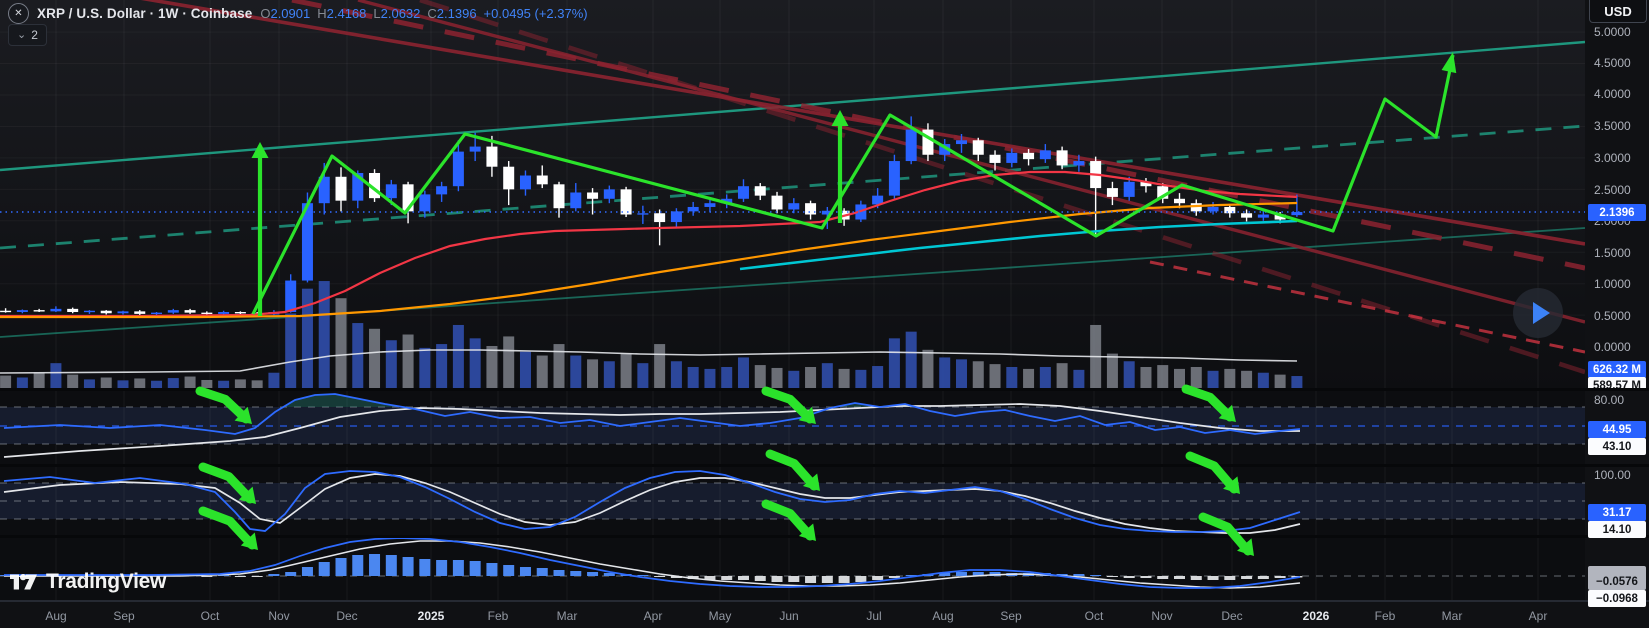 This screenshot has height=628, width=1649. Describe the element at coordinates (144, 13) in the screenshot. I see `symbol-title: XRP / U.S. Dollar · 1W · Coinbase` at that location.